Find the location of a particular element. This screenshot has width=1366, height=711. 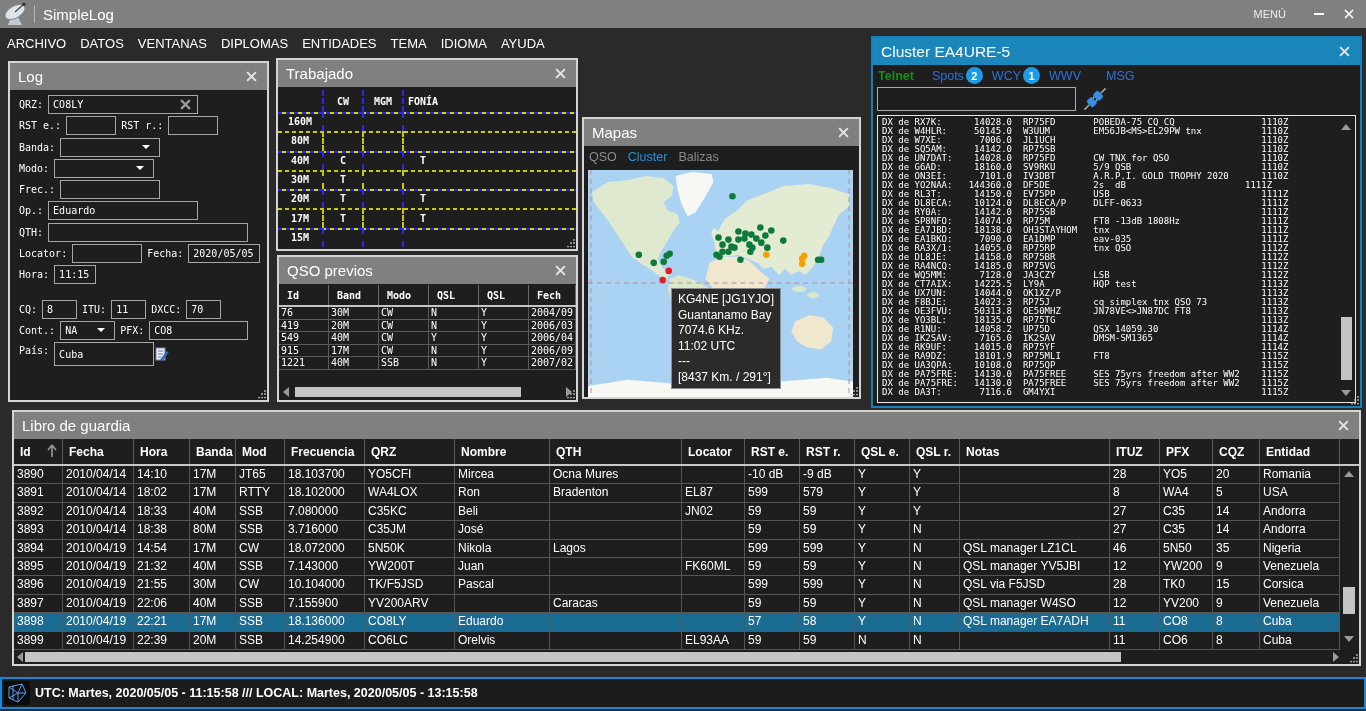

column-header: Nombre is located at coordinates (502, 451).